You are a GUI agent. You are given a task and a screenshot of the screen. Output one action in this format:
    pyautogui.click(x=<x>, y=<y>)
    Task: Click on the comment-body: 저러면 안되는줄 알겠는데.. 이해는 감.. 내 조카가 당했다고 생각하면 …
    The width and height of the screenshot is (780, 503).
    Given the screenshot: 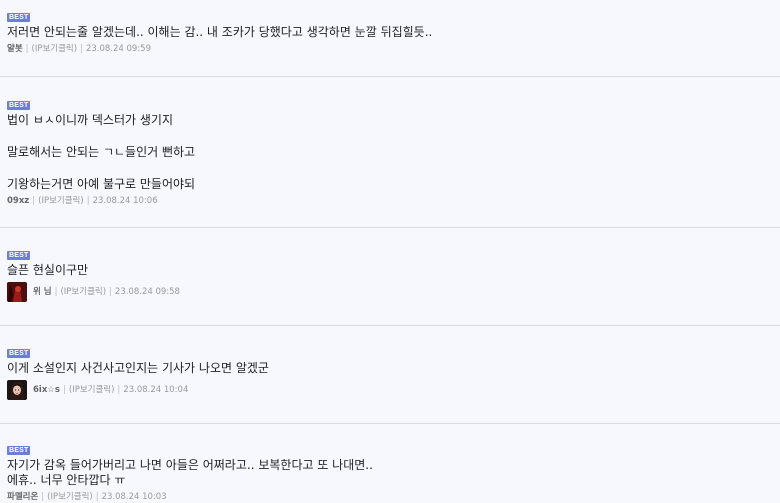 What is the action you would take?
    pyautogui.click(x=393, y=32)
    